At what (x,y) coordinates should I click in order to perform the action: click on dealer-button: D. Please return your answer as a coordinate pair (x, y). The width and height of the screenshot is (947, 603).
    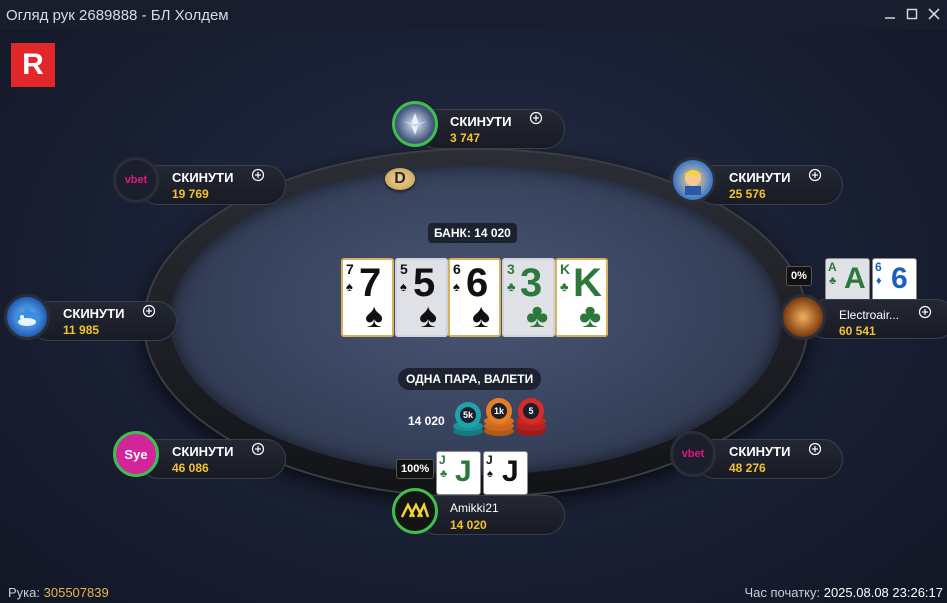
    Looking at the image, I should click on (400, 179).